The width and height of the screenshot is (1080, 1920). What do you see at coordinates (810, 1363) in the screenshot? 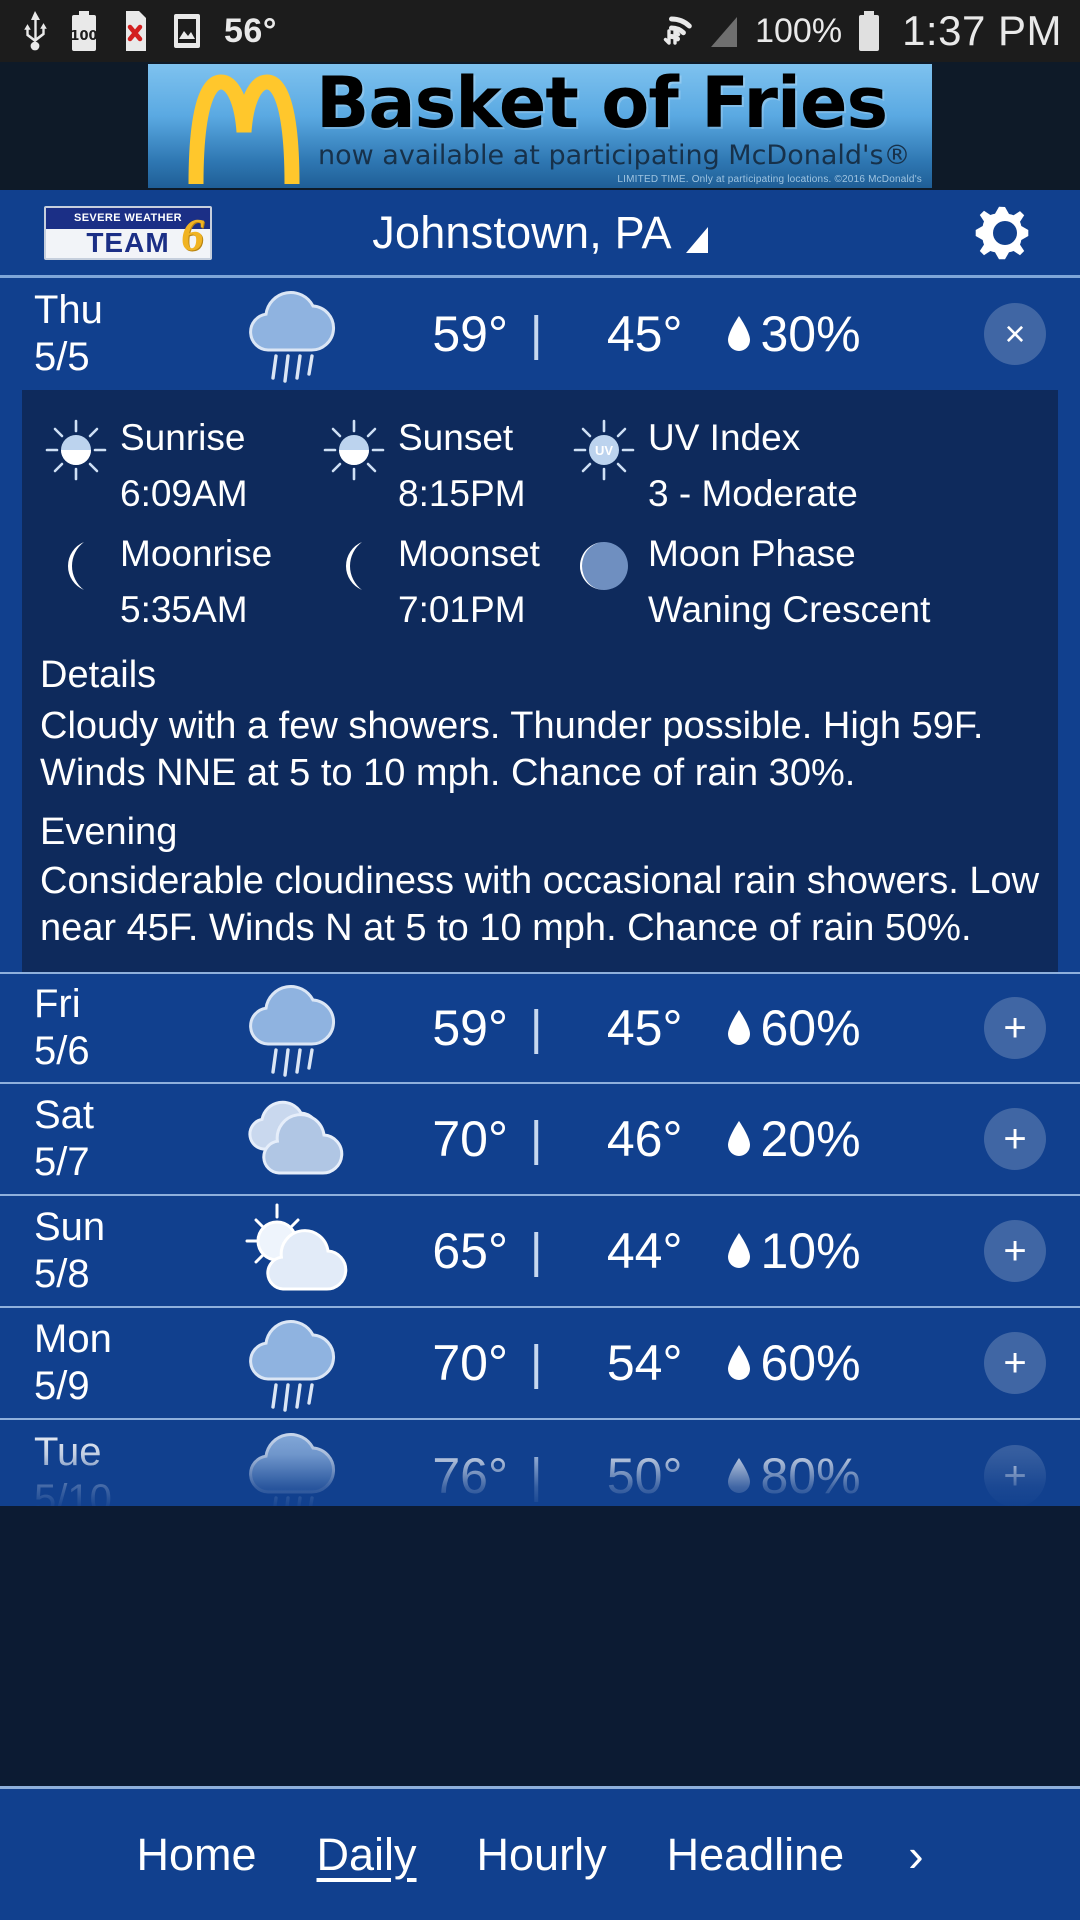
I see `pop-value: 60%` at bounding box center [810, 1363].